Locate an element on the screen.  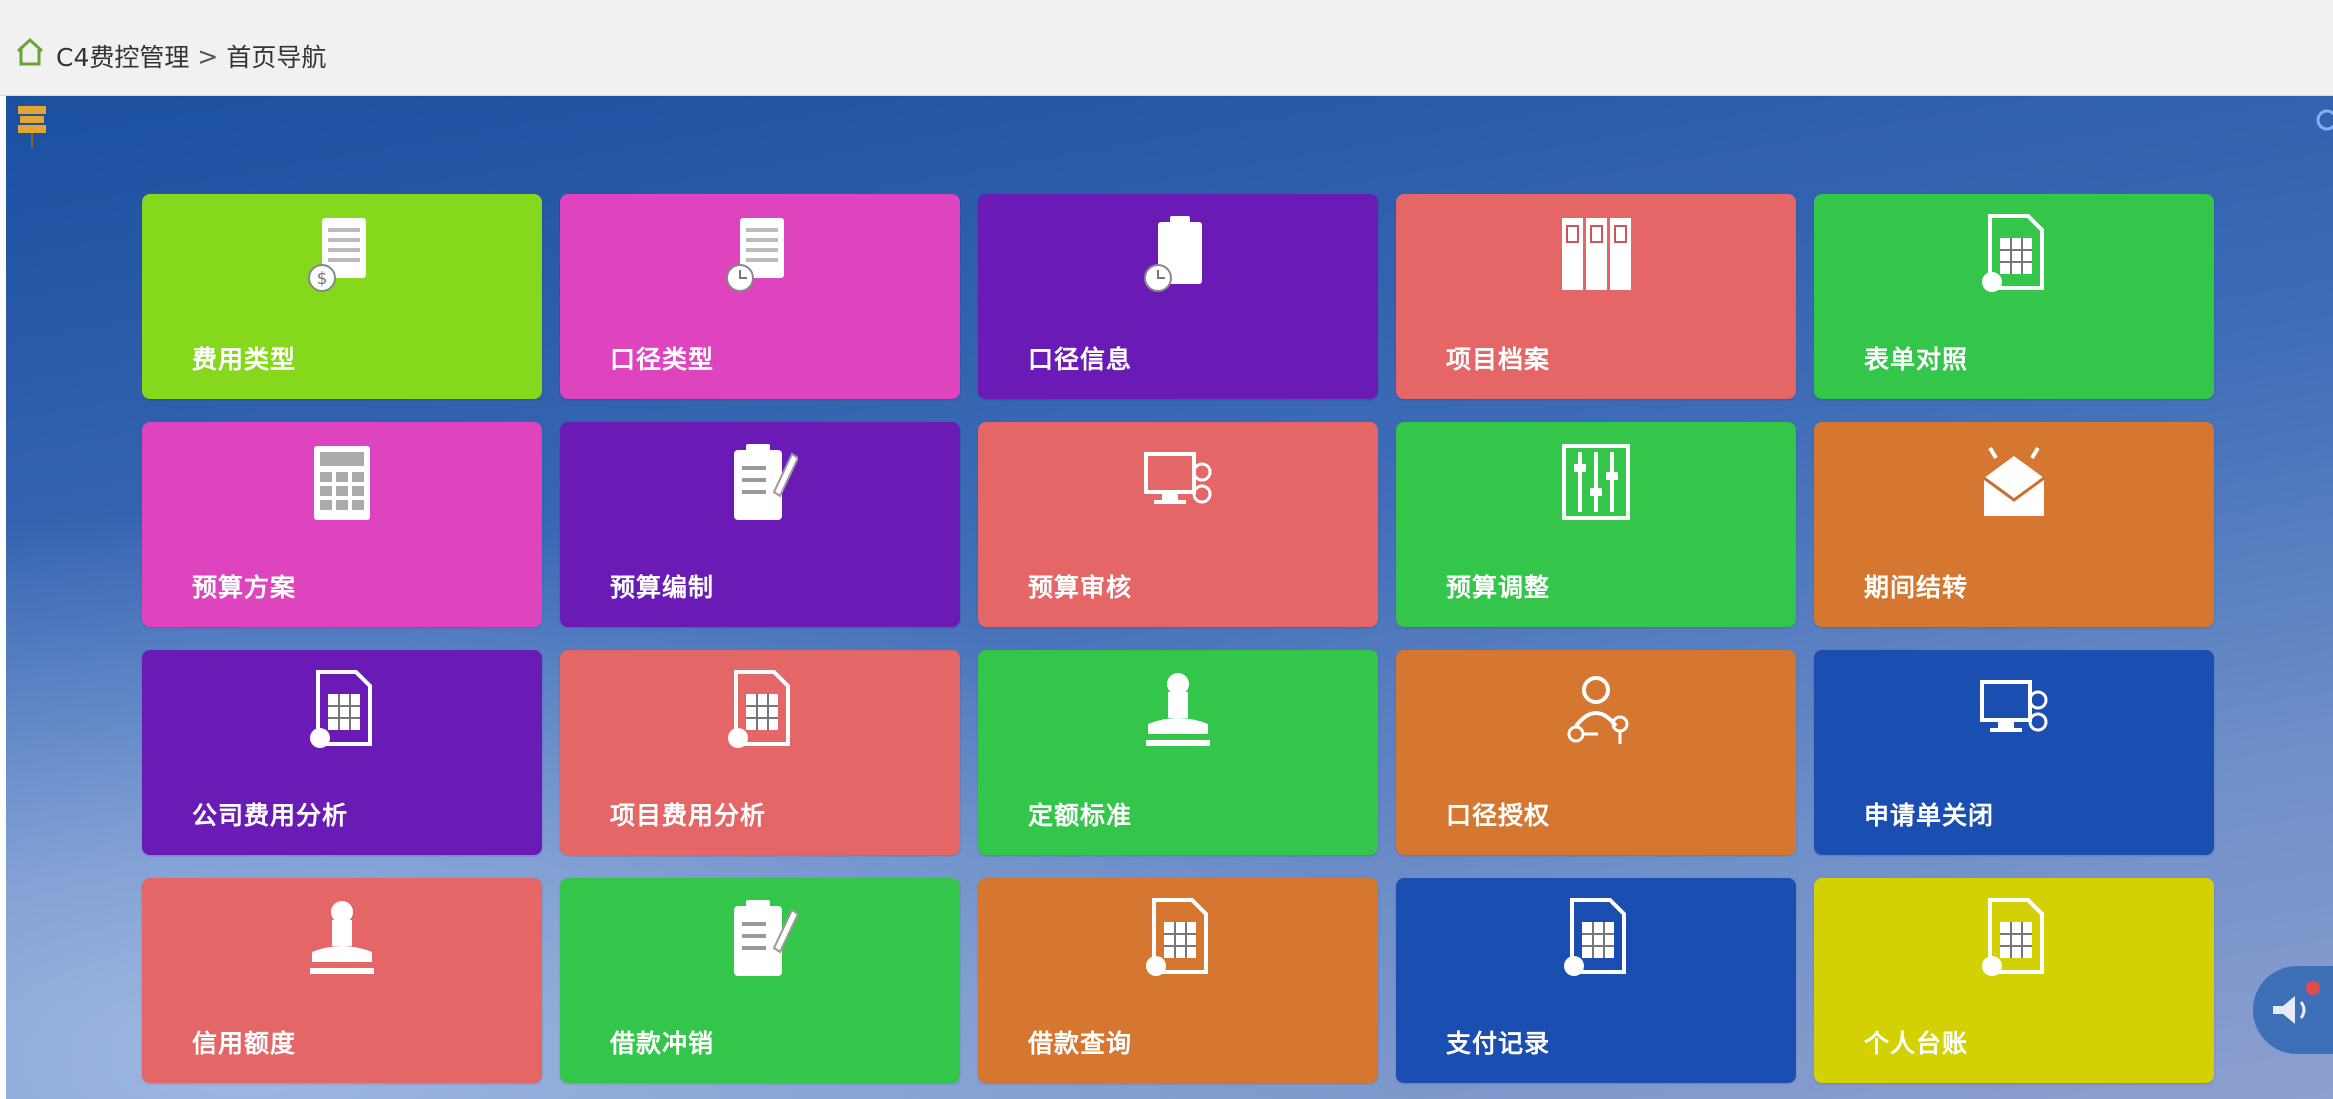
tile-18: 借款查询 is located at coordinates (1178, 980).